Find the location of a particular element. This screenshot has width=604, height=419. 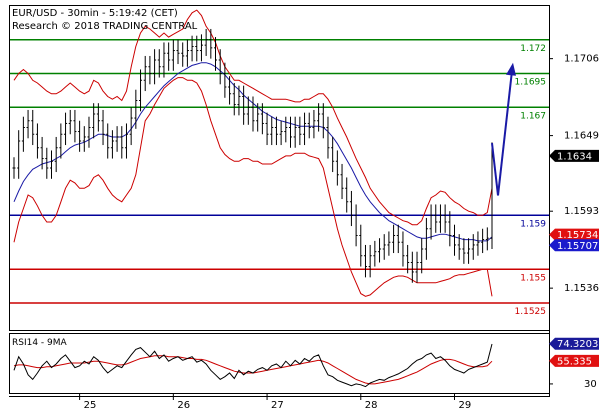

y-tick-label-2: 1.1593 is located at coordinates (581, 211).